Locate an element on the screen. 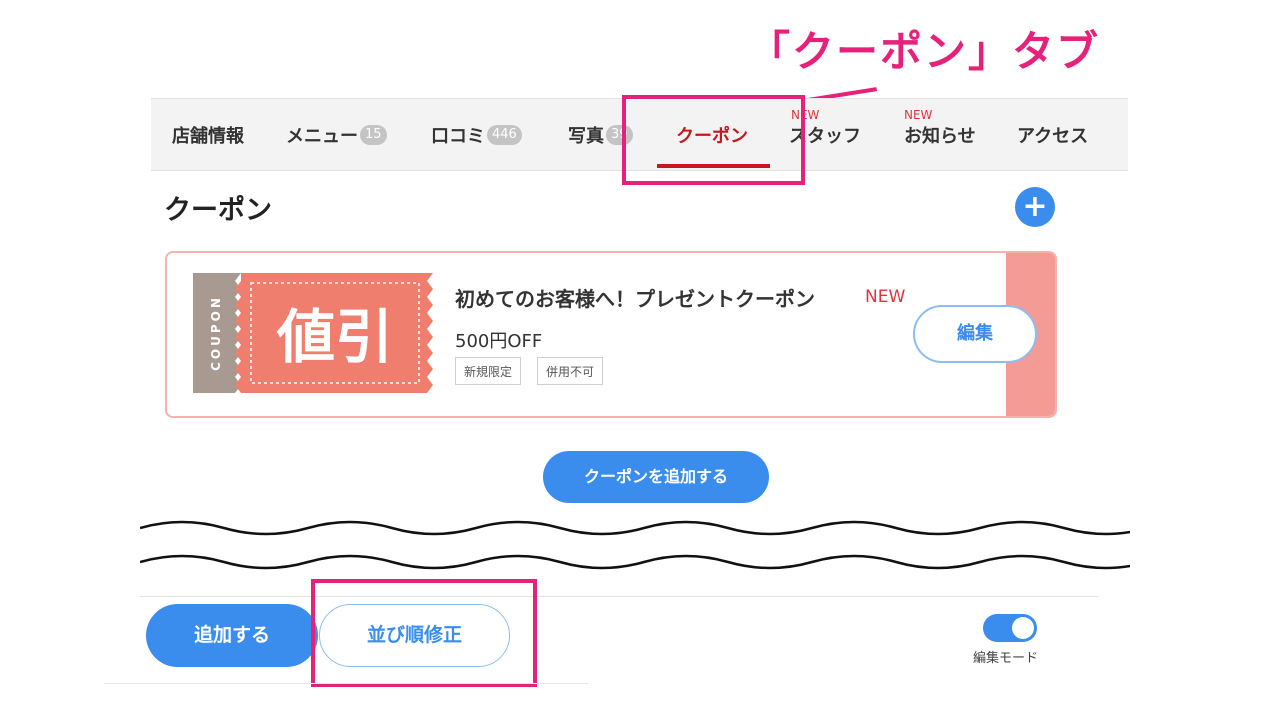 The height and width of the screenshot is (720, 1280). reviews-count-badge: 446 is located at coordinates (504, 134).